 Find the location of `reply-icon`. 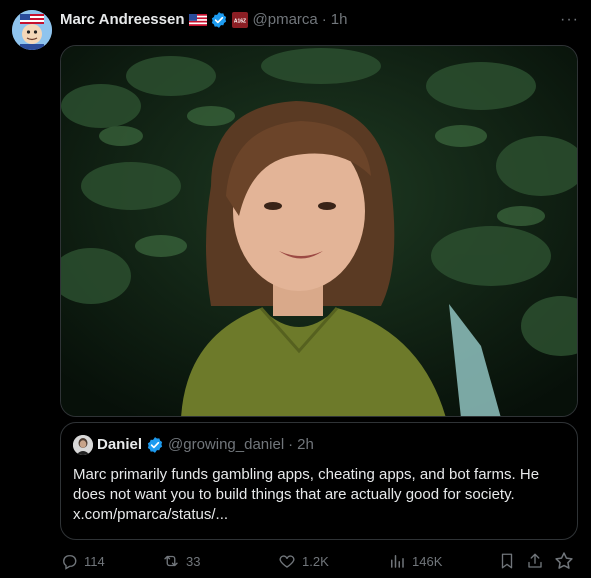

reply-icon is located at coordinates (70, 562).